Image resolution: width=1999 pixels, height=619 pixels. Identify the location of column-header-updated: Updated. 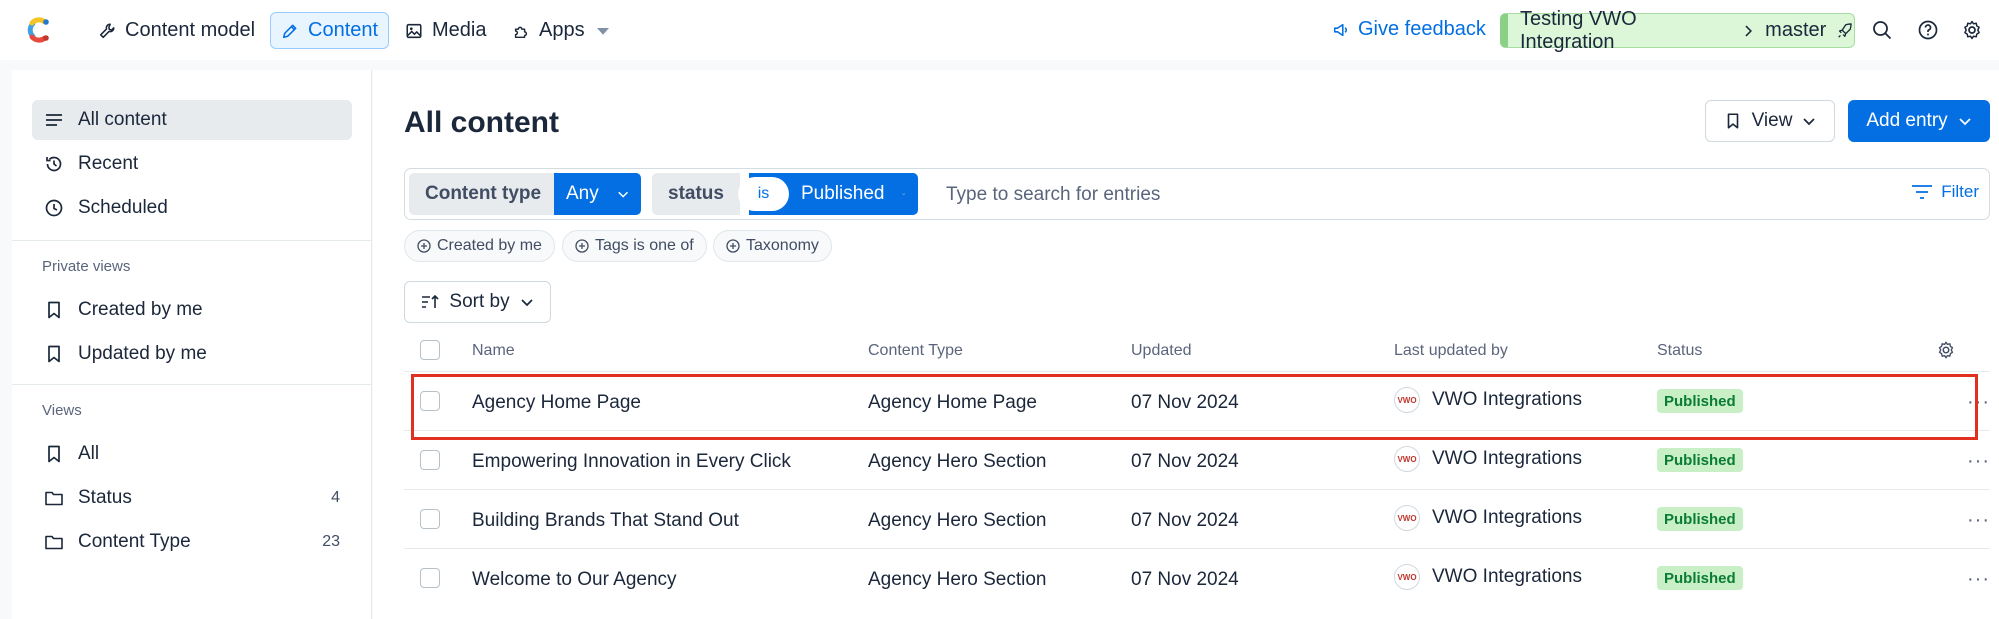
(1161, 351).